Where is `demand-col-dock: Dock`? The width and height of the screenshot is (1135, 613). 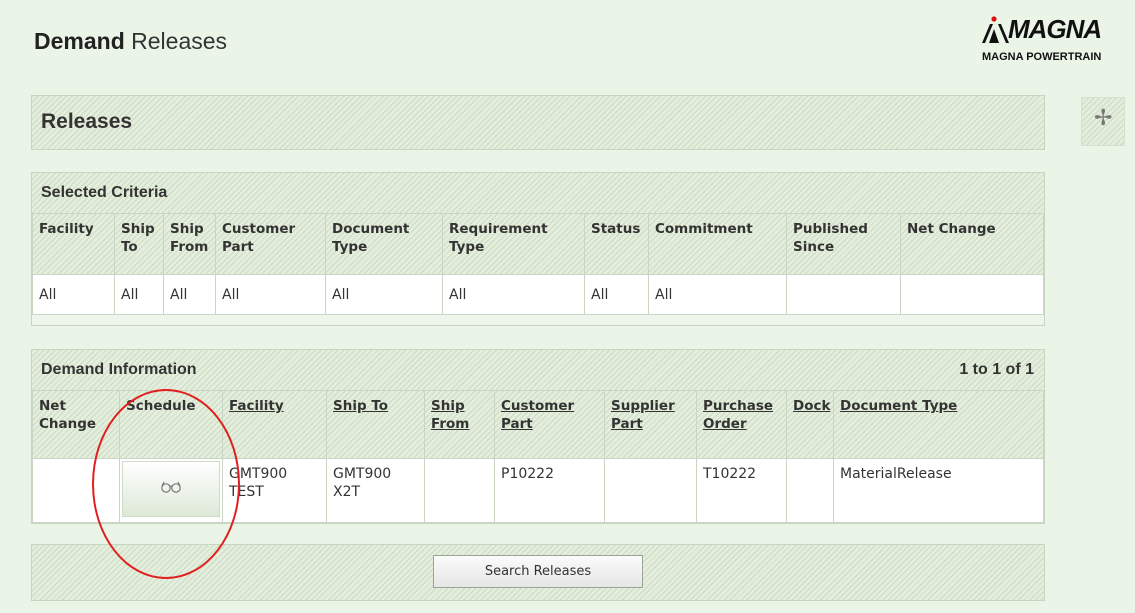 demand-col-dock: Dock is located at coordinates (810, 424).